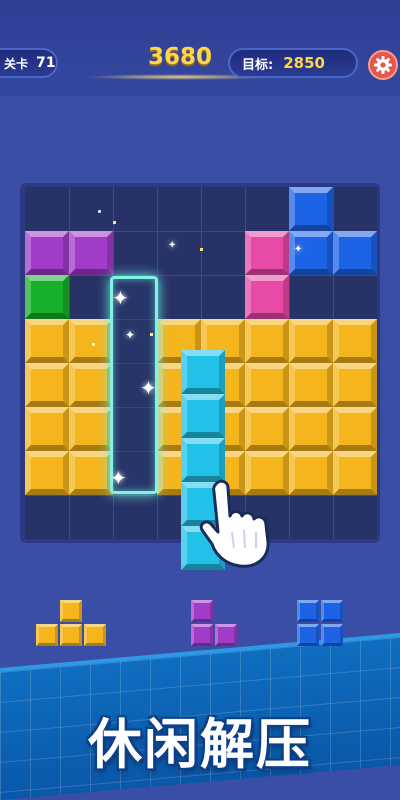 The width and height of the screenshot is (400, 800). Describe the element at coordinates (16, 63) in the screenshot. I see `level-label: 关卡` at that location.